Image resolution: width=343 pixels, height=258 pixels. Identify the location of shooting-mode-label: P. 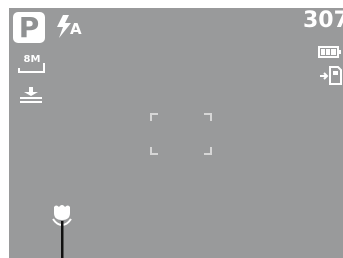
(29, 27).